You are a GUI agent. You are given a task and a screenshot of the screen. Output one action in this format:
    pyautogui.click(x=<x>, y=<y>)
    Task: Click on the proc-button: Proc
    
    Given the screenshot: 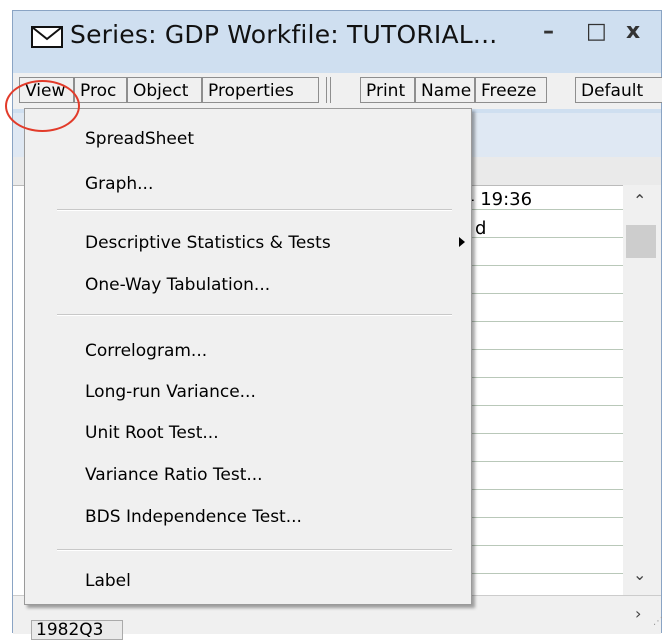 What is the action you would take?
    pyautogui.click(x=100, y=90)
    